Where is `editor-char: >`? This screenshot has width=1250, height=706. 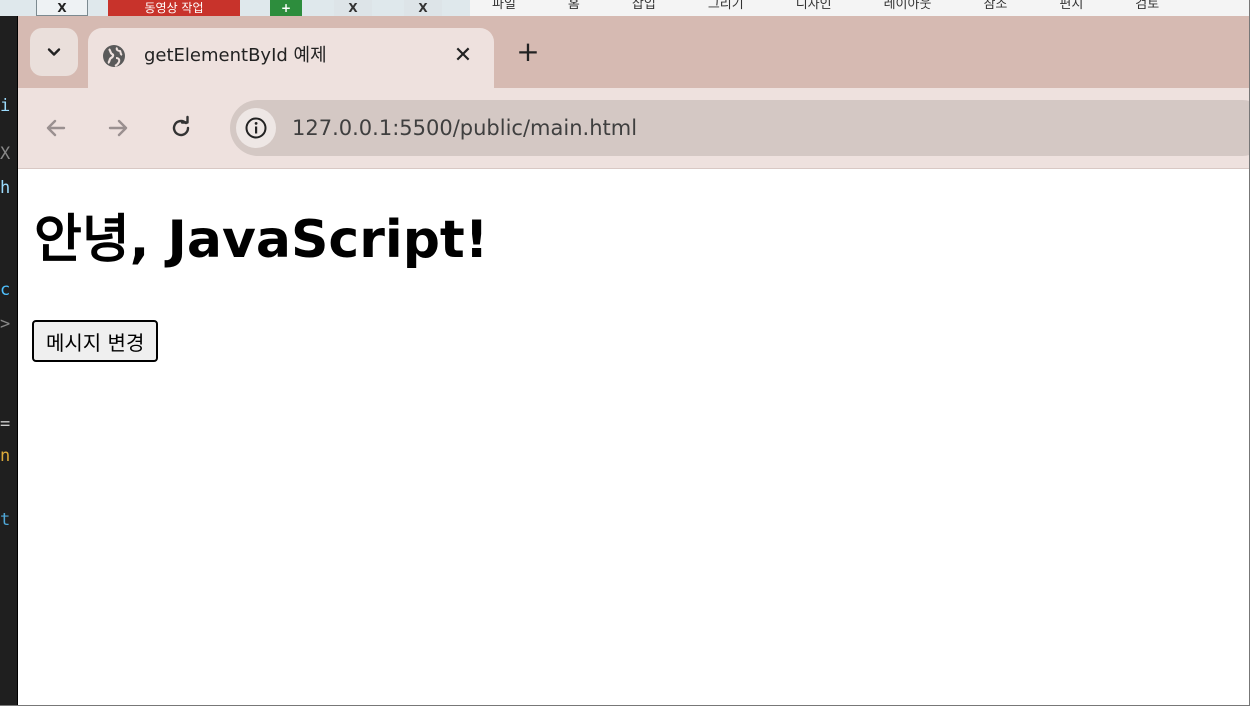
editor-char: > is located at coordinates (5, 324).